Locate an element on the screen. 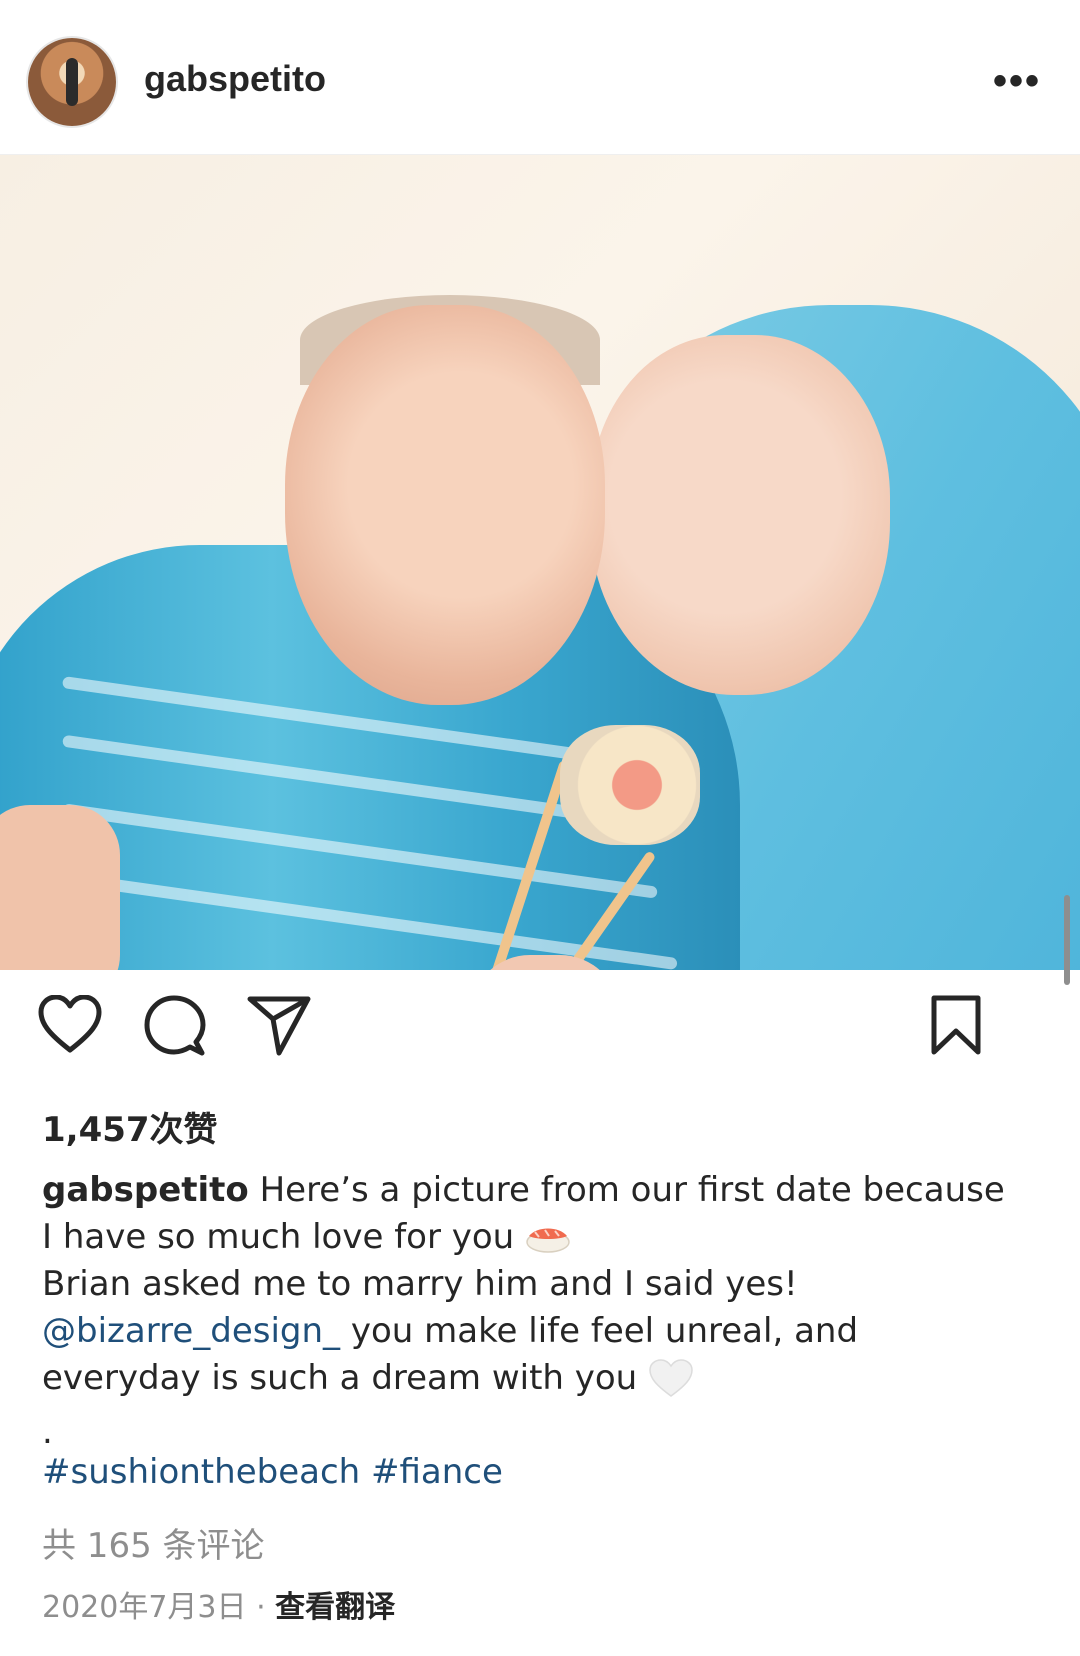 Image resolution: width=1080 pixels, height=1656 pixels. post-date: 2020年7月3日 is located at coordinates (144, 1607).